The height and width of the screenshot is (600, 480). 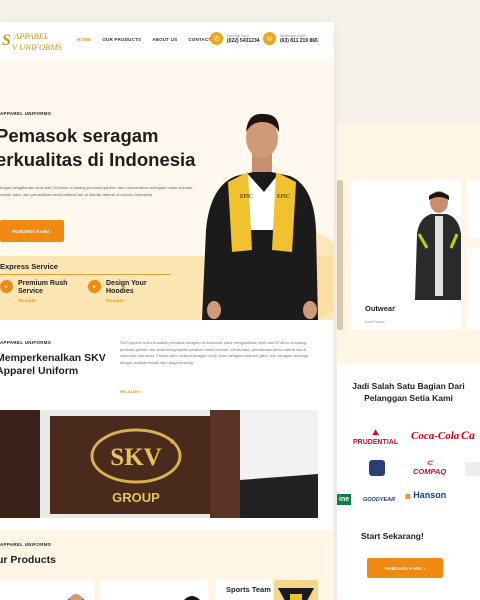 I want to click on about-title: Memperkenalkan SKV Apparel Uniform, so click(x=53, y=364).